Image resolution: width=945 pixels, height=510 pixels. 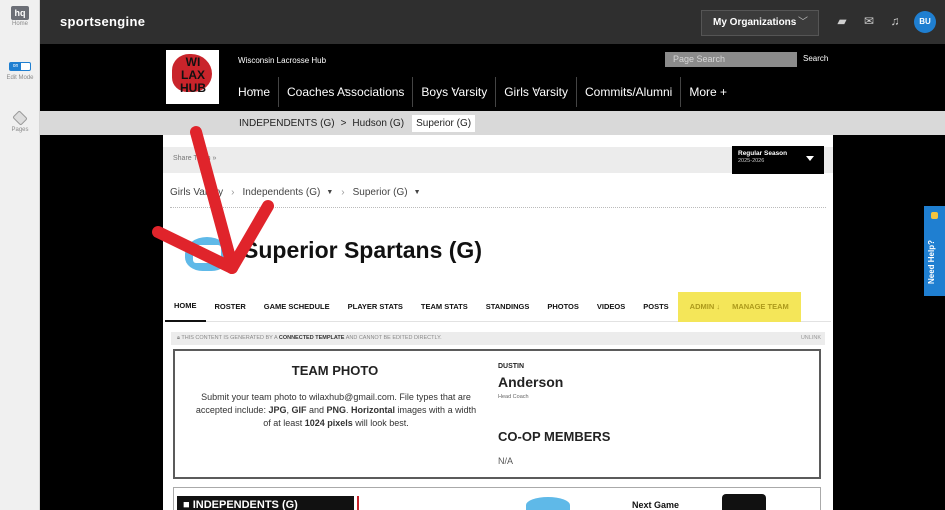 I want to click on rail-home: hq Home, so click(x=20, y=16).